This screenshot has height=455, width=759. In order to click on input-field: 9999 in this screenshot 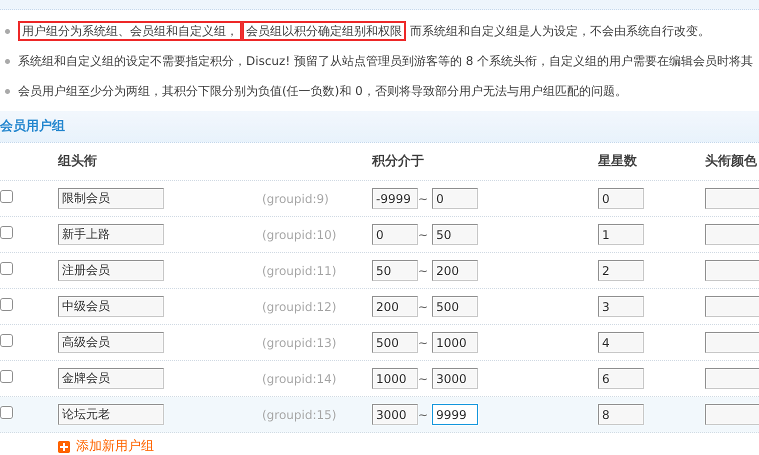, I will do `click(455, 414)`.